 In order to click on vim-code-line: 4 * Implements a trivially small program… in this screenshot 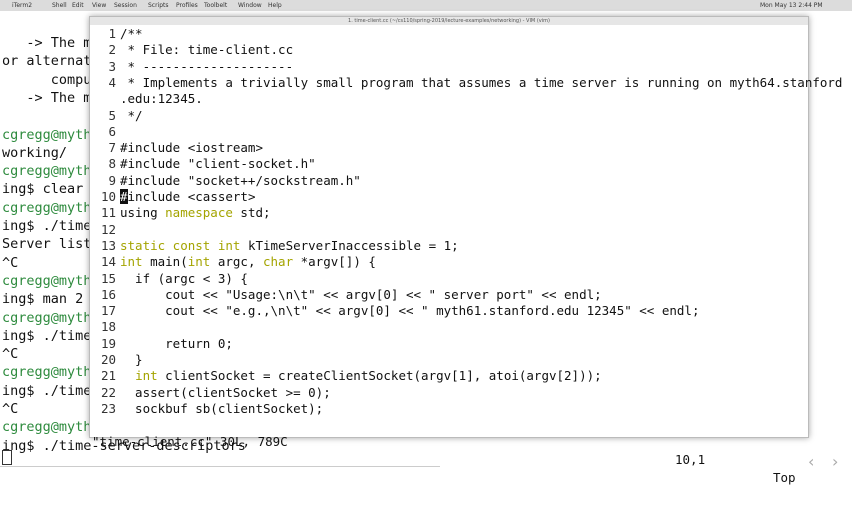, I will do `click(466, 82)`.